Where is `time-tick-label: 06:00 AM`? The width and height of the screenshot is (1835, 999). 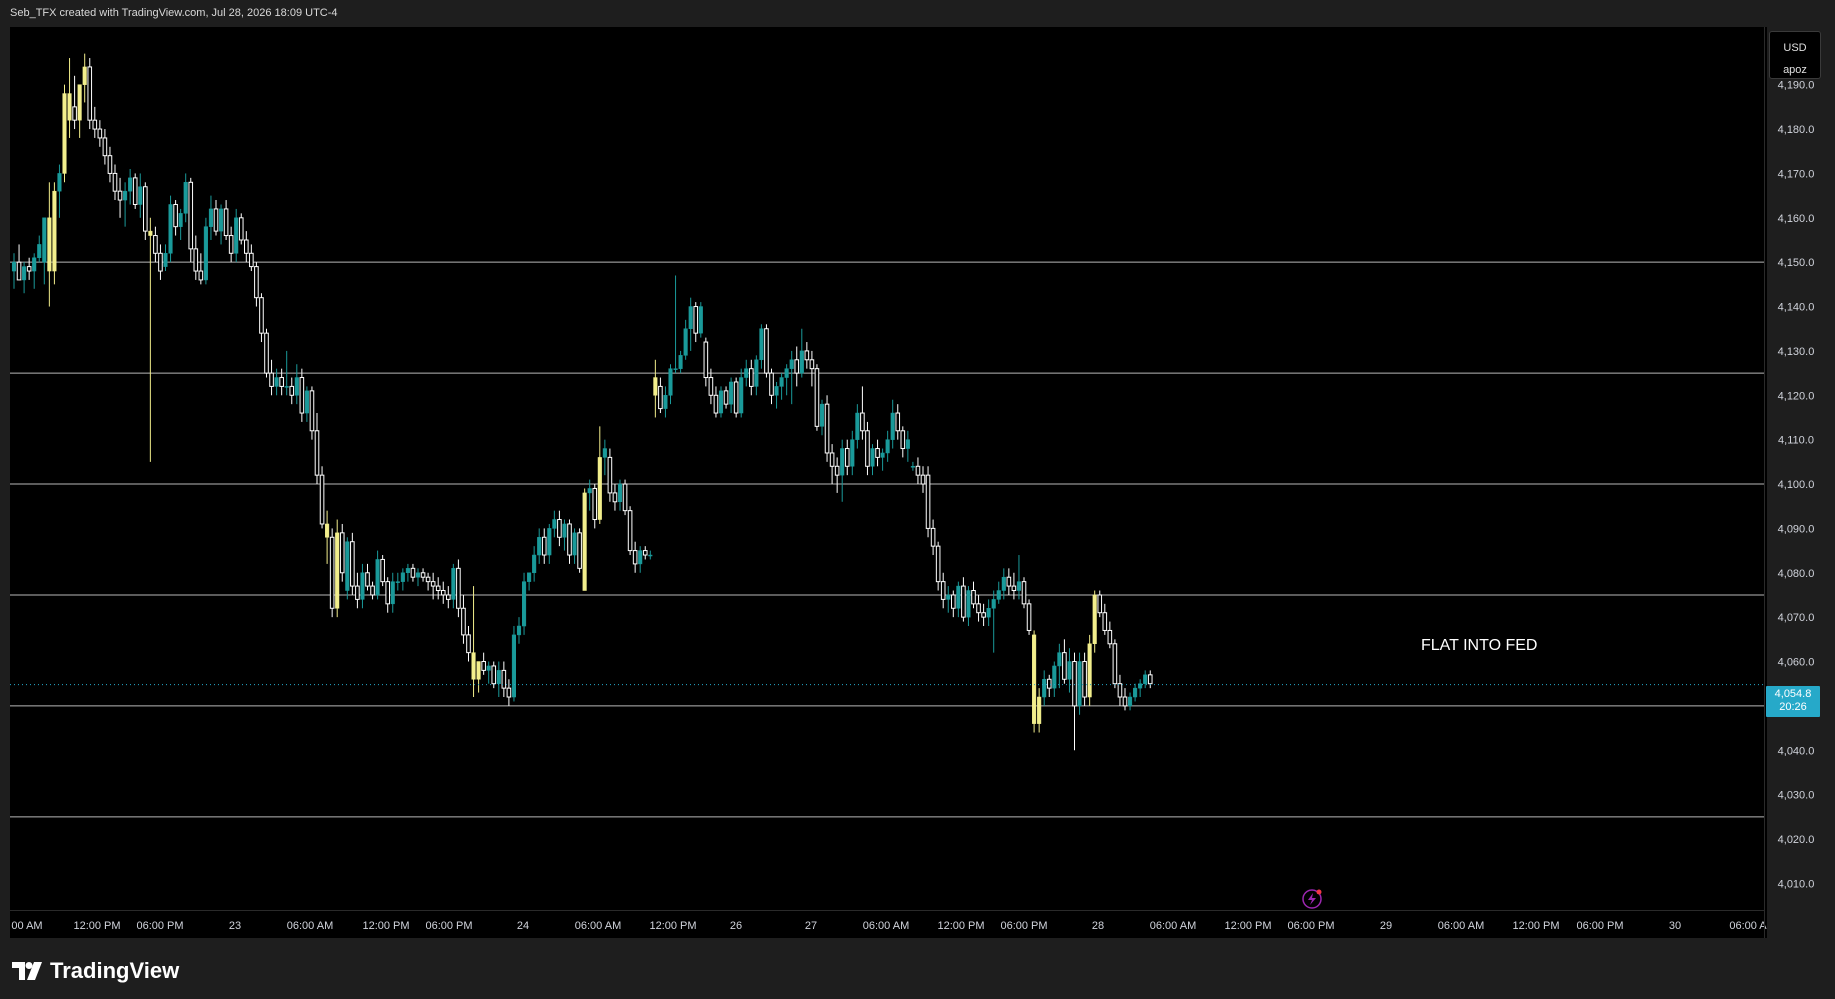
time-tick-label: 06:00 AM is located at coordinates (886, 926).